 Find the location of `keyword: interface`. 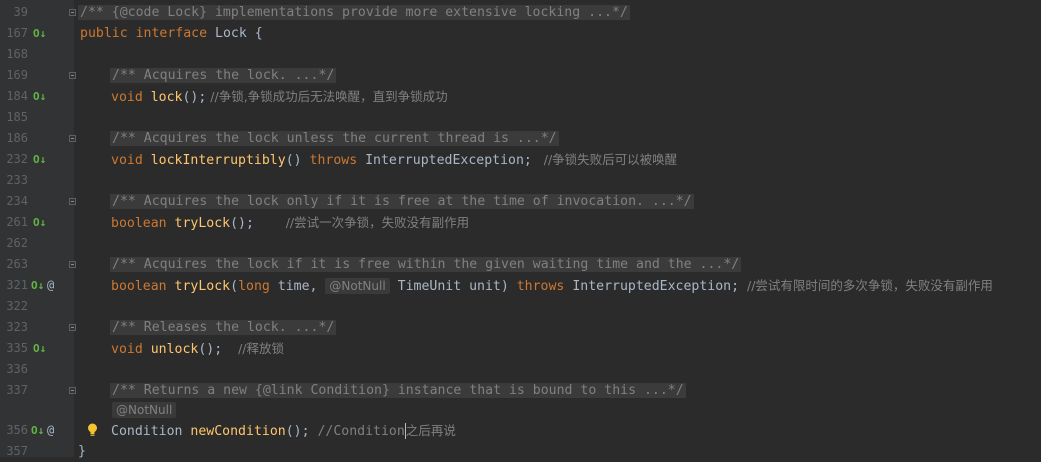

keyword: interface is located at coordinates (171, 33).